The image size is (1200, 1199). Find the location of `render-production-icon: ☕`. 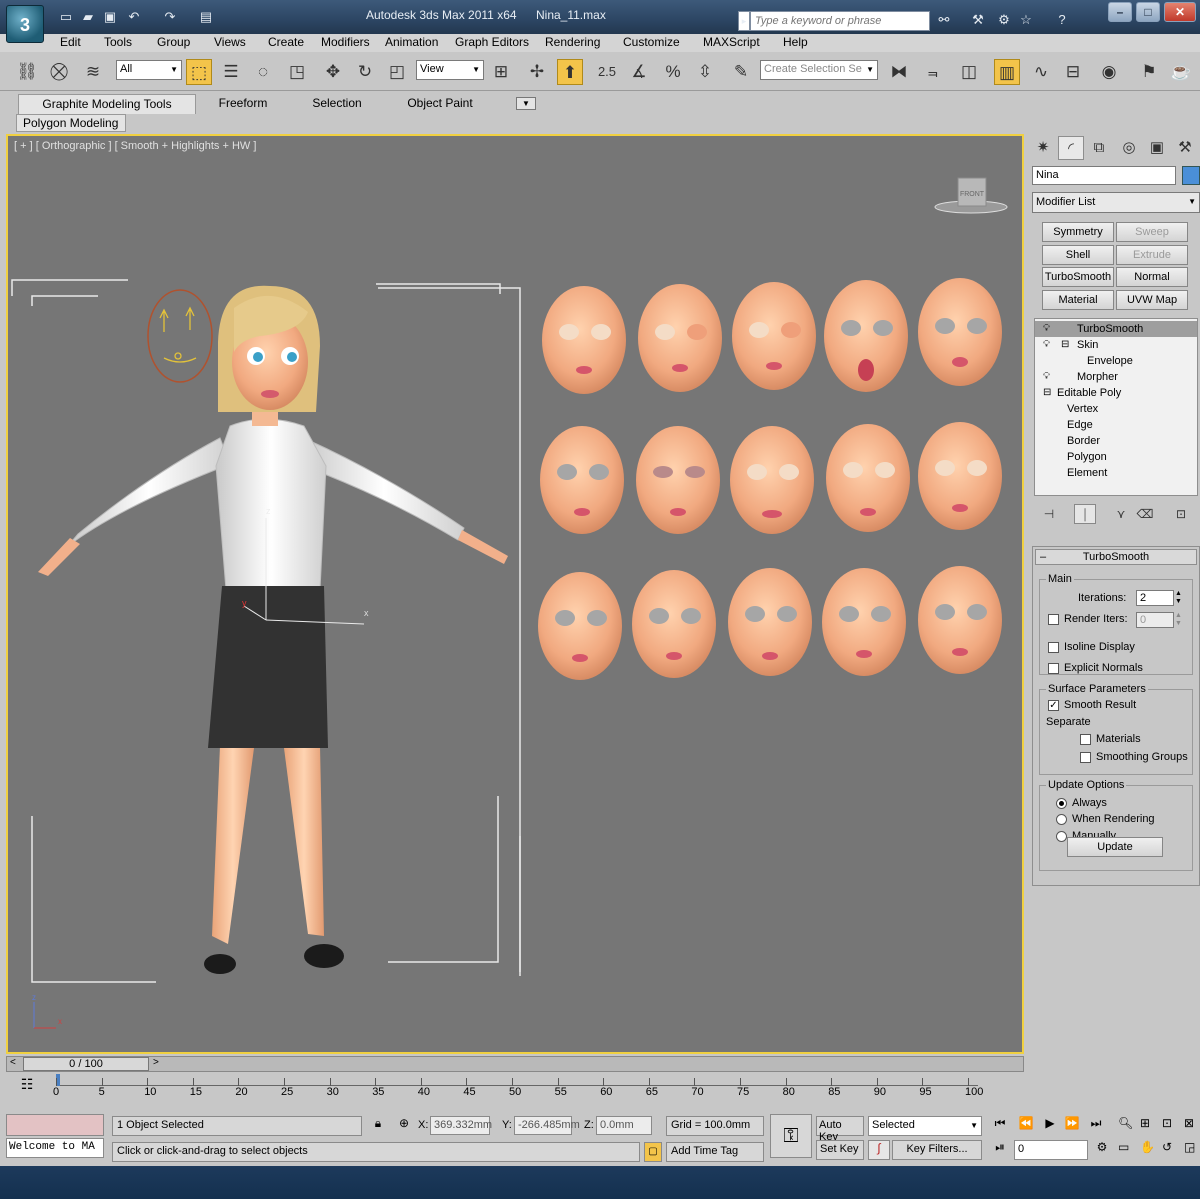

render-production-icon: ☕ is located at coordinates (1181, 72).